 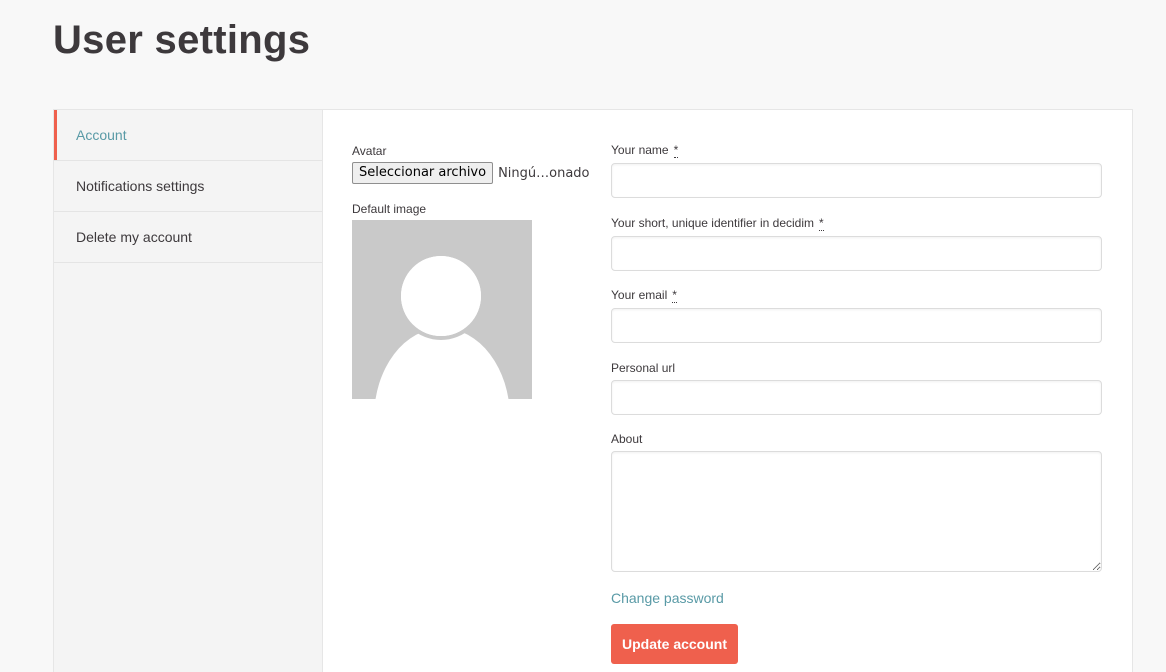 What do you see at coordinates (856, 511) in the screenshot?
I see `about-textarea` at bounding box center [856, 511].